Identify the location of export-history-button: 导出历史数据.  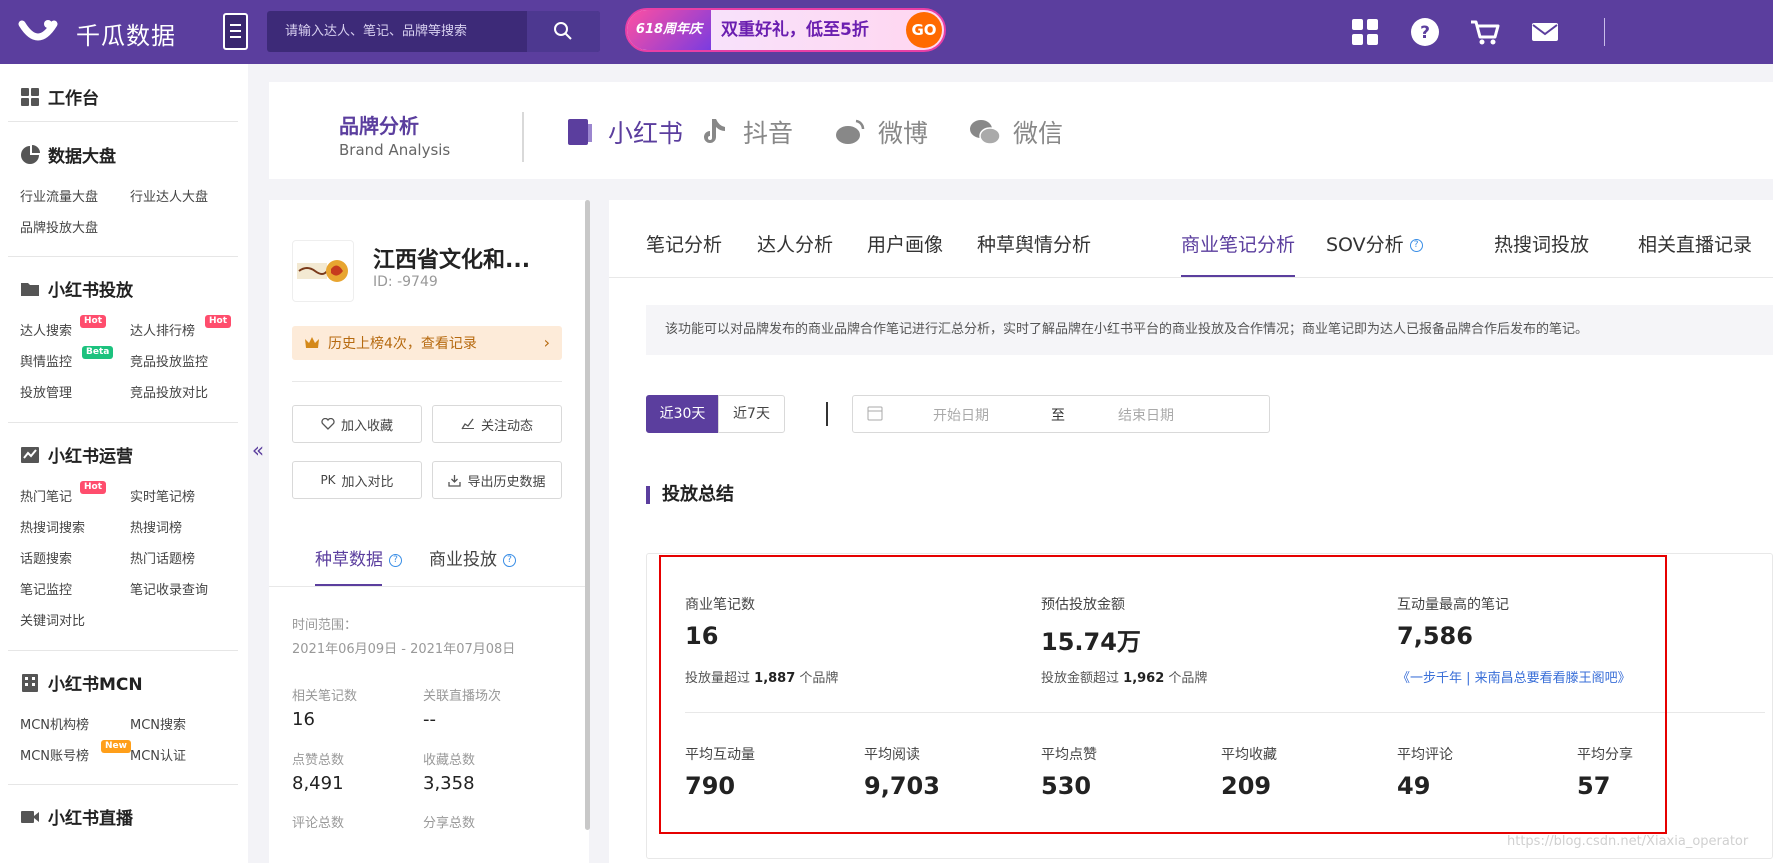
(497, 480).